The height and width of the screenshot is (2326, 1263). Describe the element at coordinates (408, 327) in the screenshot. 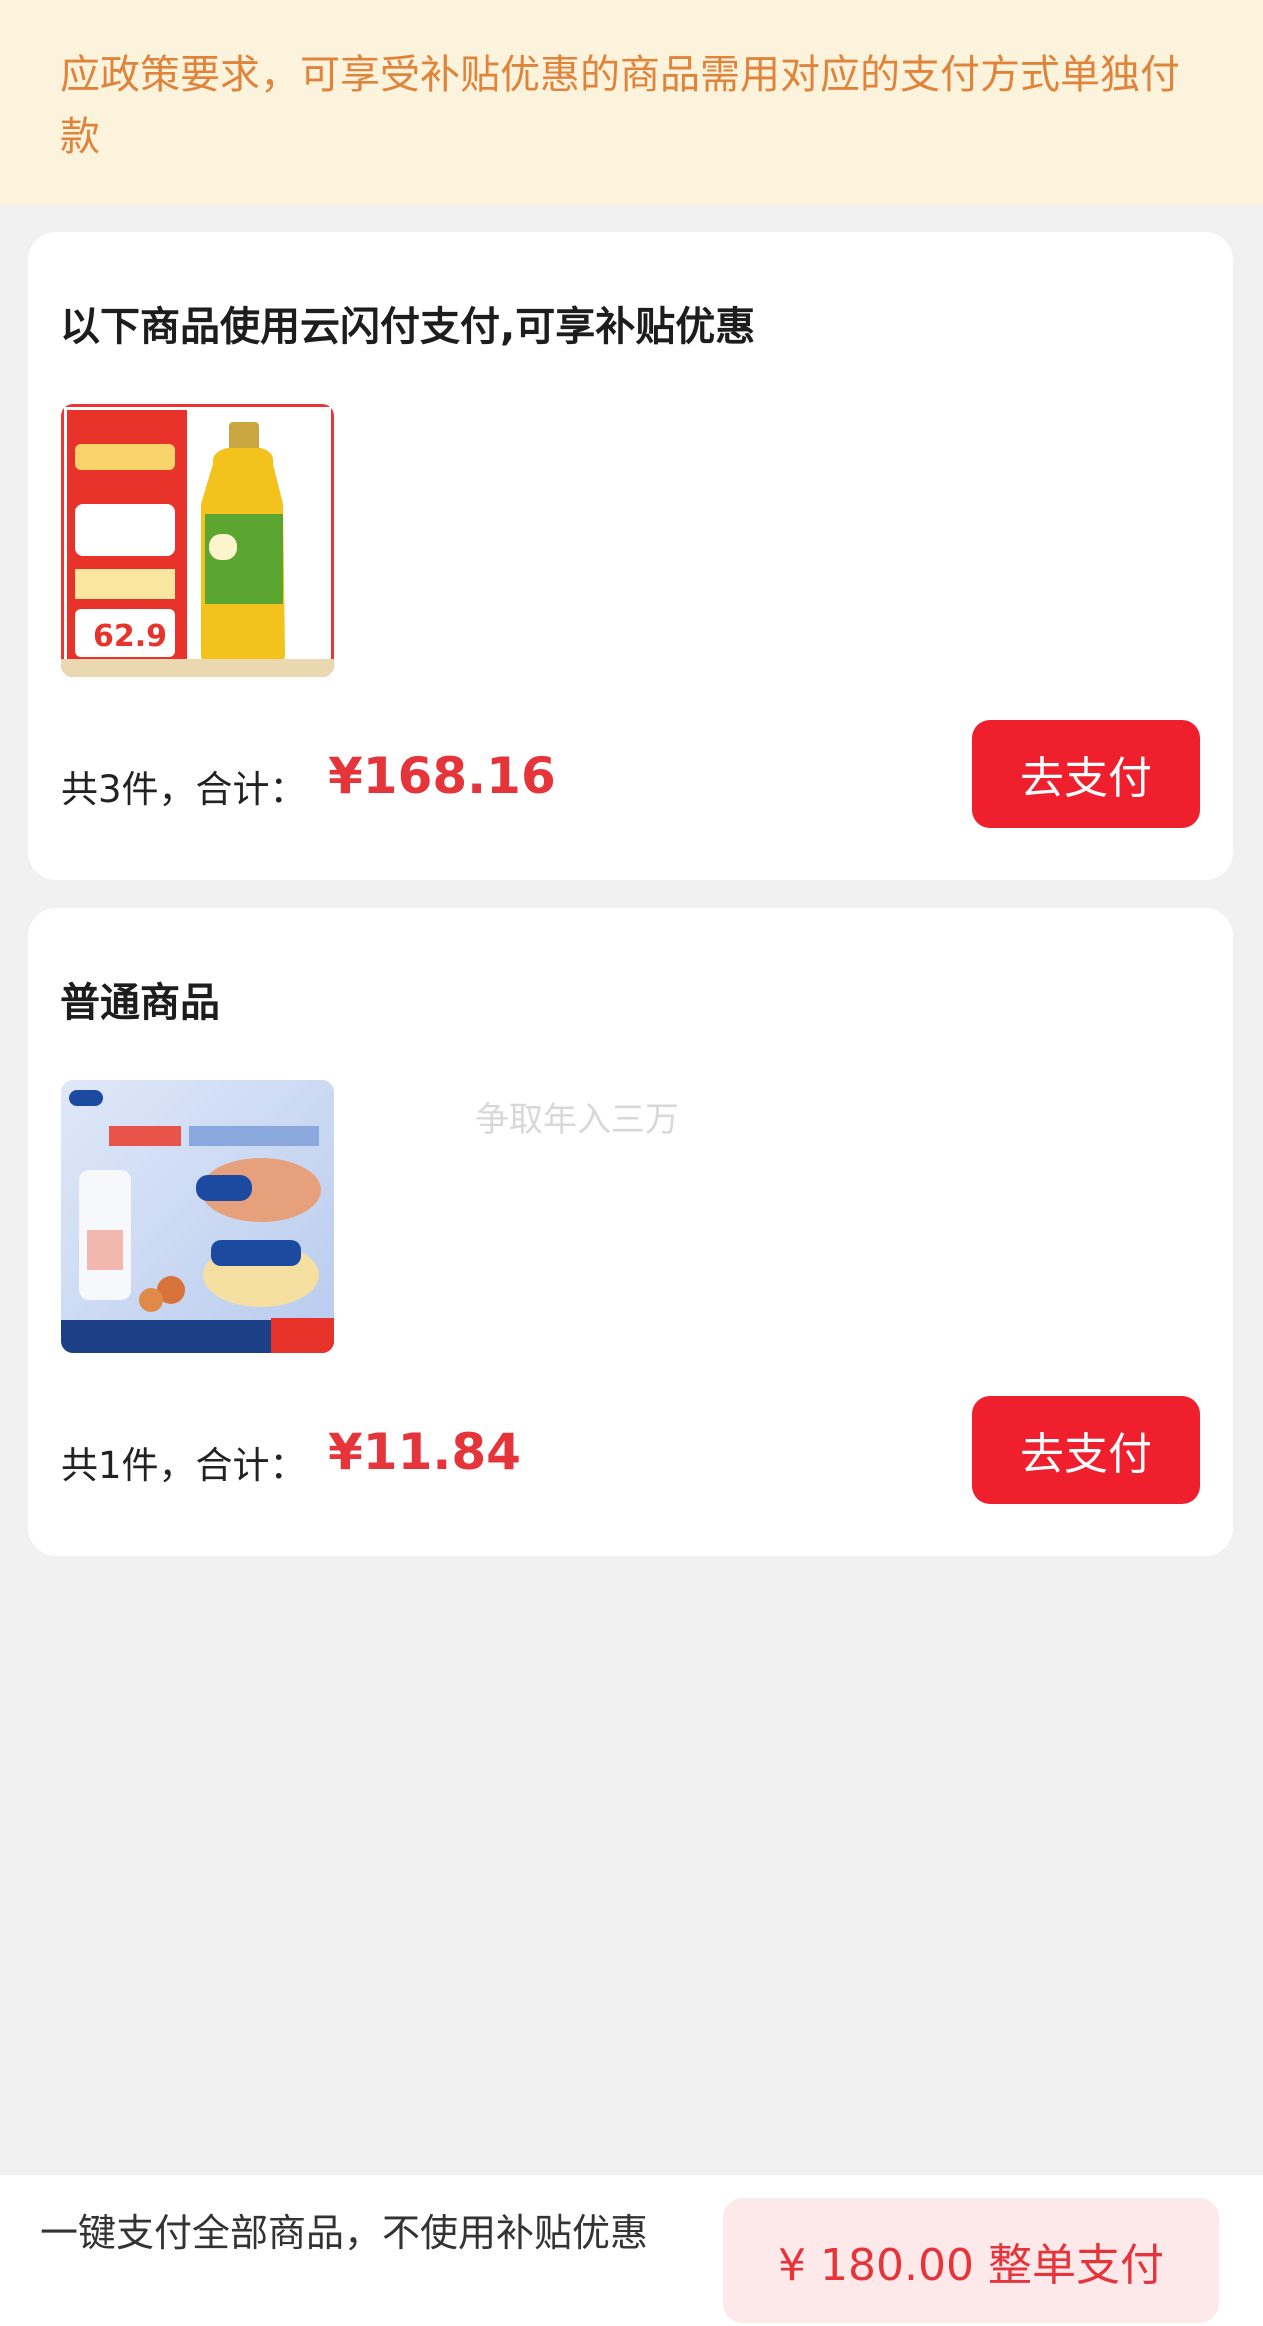

I see `subsidy-group-title: 以下商品使用云闪付支付,可享补贴优惠` at that location.